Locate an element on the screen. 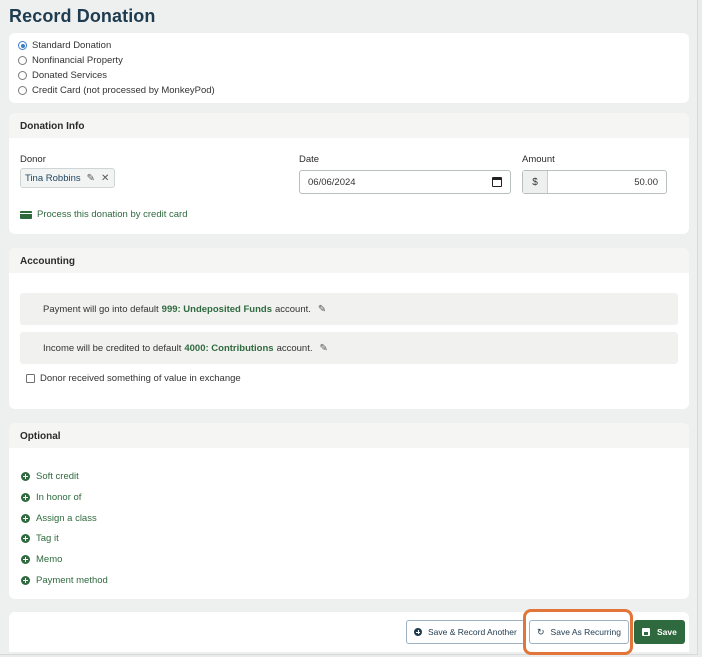  optional-header: Optional is located at coordinates (349, 435).